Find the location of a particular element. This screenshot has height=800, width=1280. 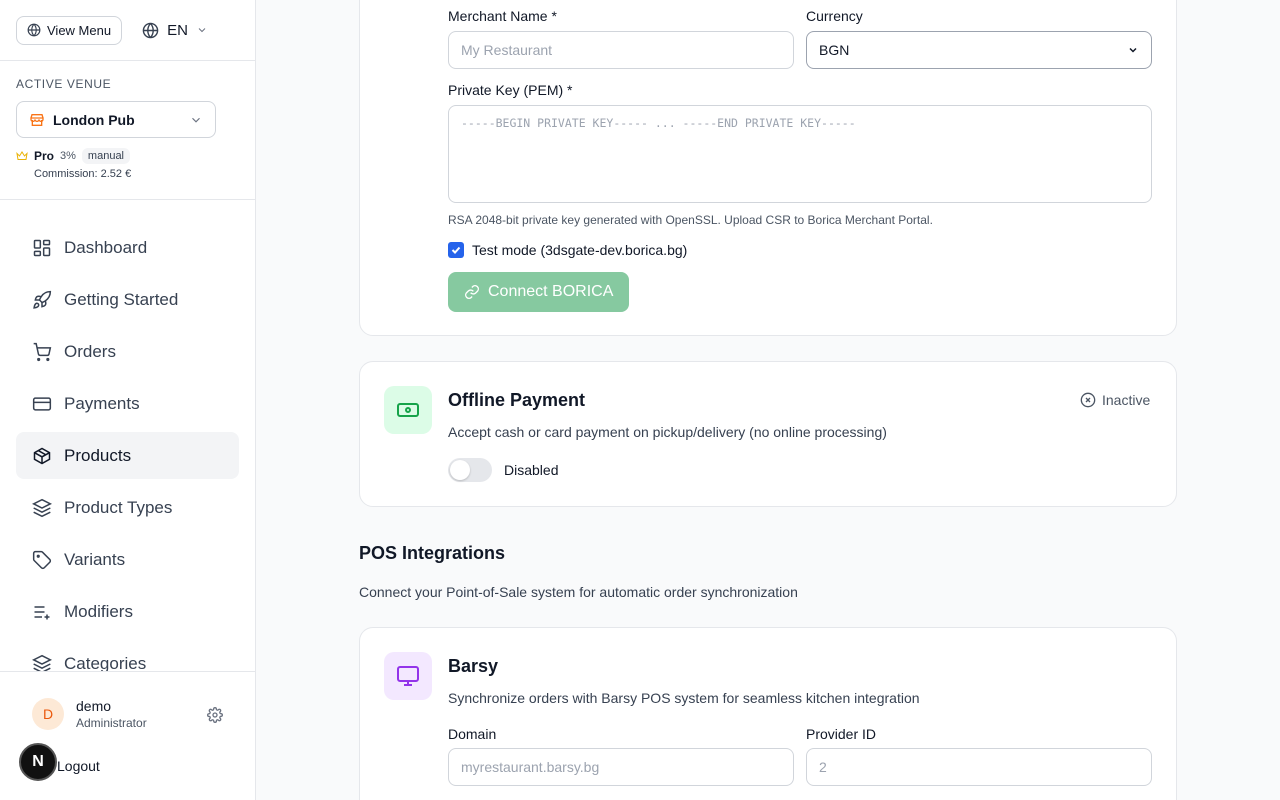

gear-icon is located at coordinates (215, 715).